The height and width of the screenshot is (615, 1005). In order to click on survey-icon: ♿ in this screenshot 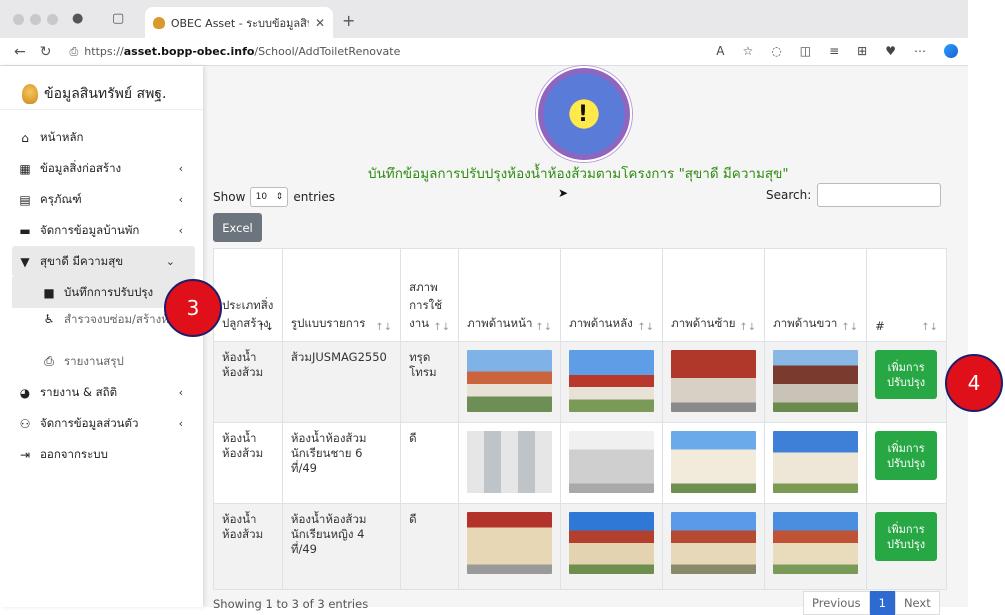, I will do `click(49, 319)`.